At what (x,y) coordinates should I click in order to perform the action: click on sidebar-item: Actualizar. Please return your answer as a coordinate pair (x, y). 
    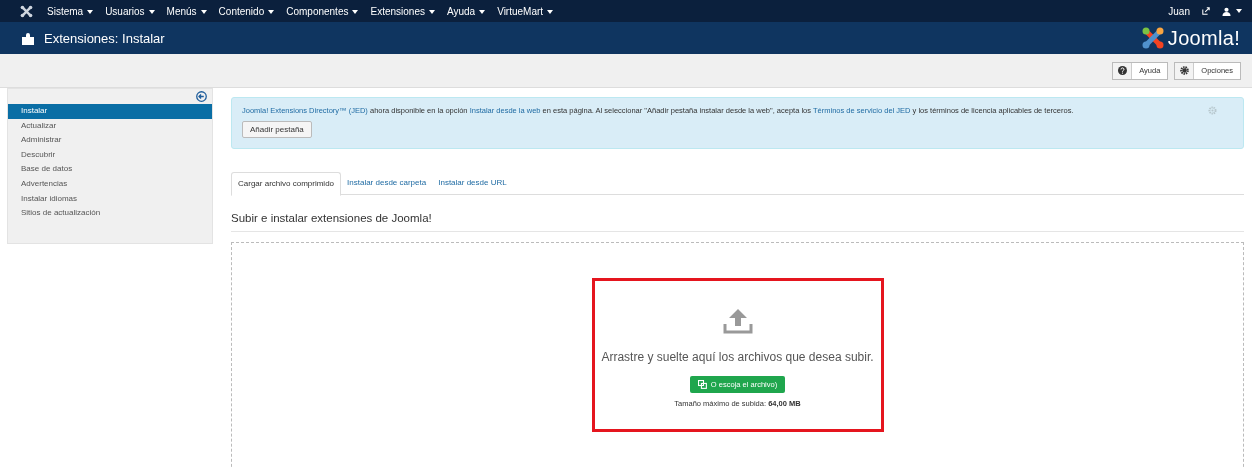
    Looking at the image, I should click on (110, 126).